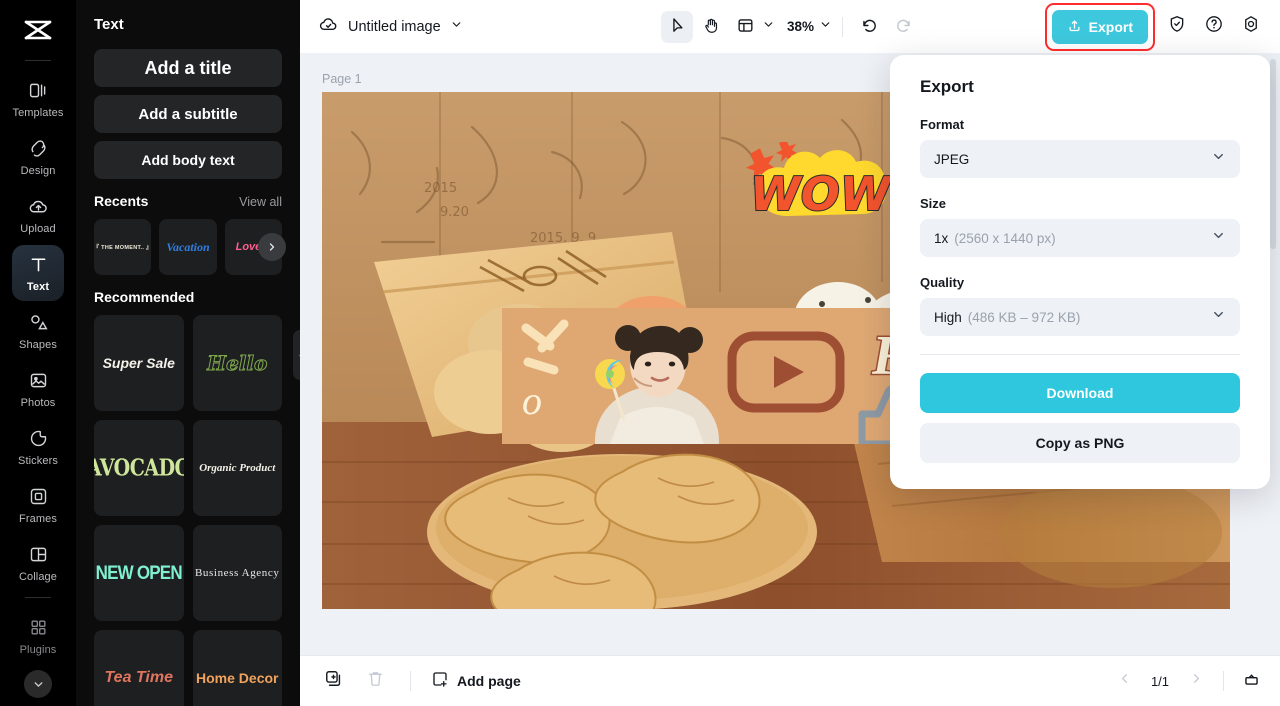  I want to click on size-value: 1x, so click(941, 238).